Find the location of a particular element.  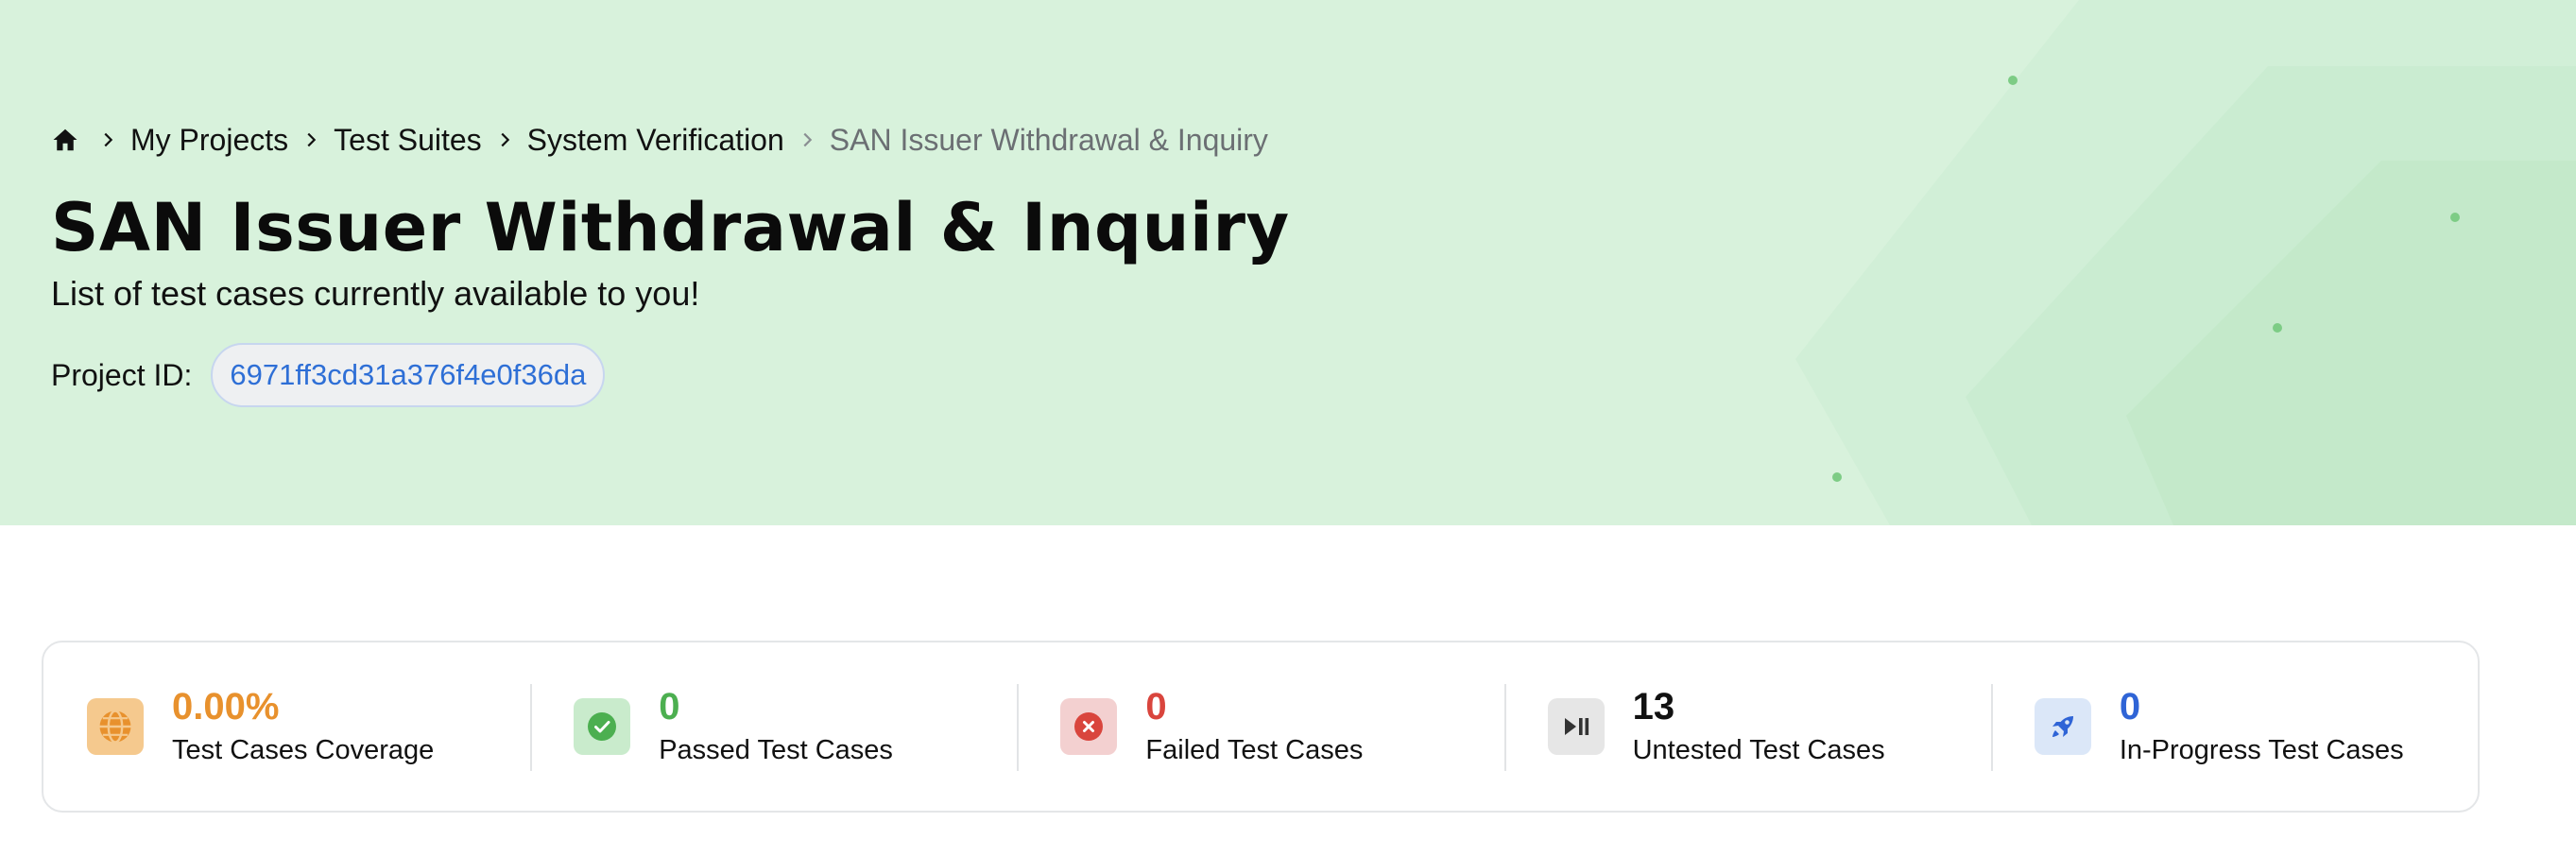

stat-label: Failed Test Cases is located at coordinates (1254, 750).